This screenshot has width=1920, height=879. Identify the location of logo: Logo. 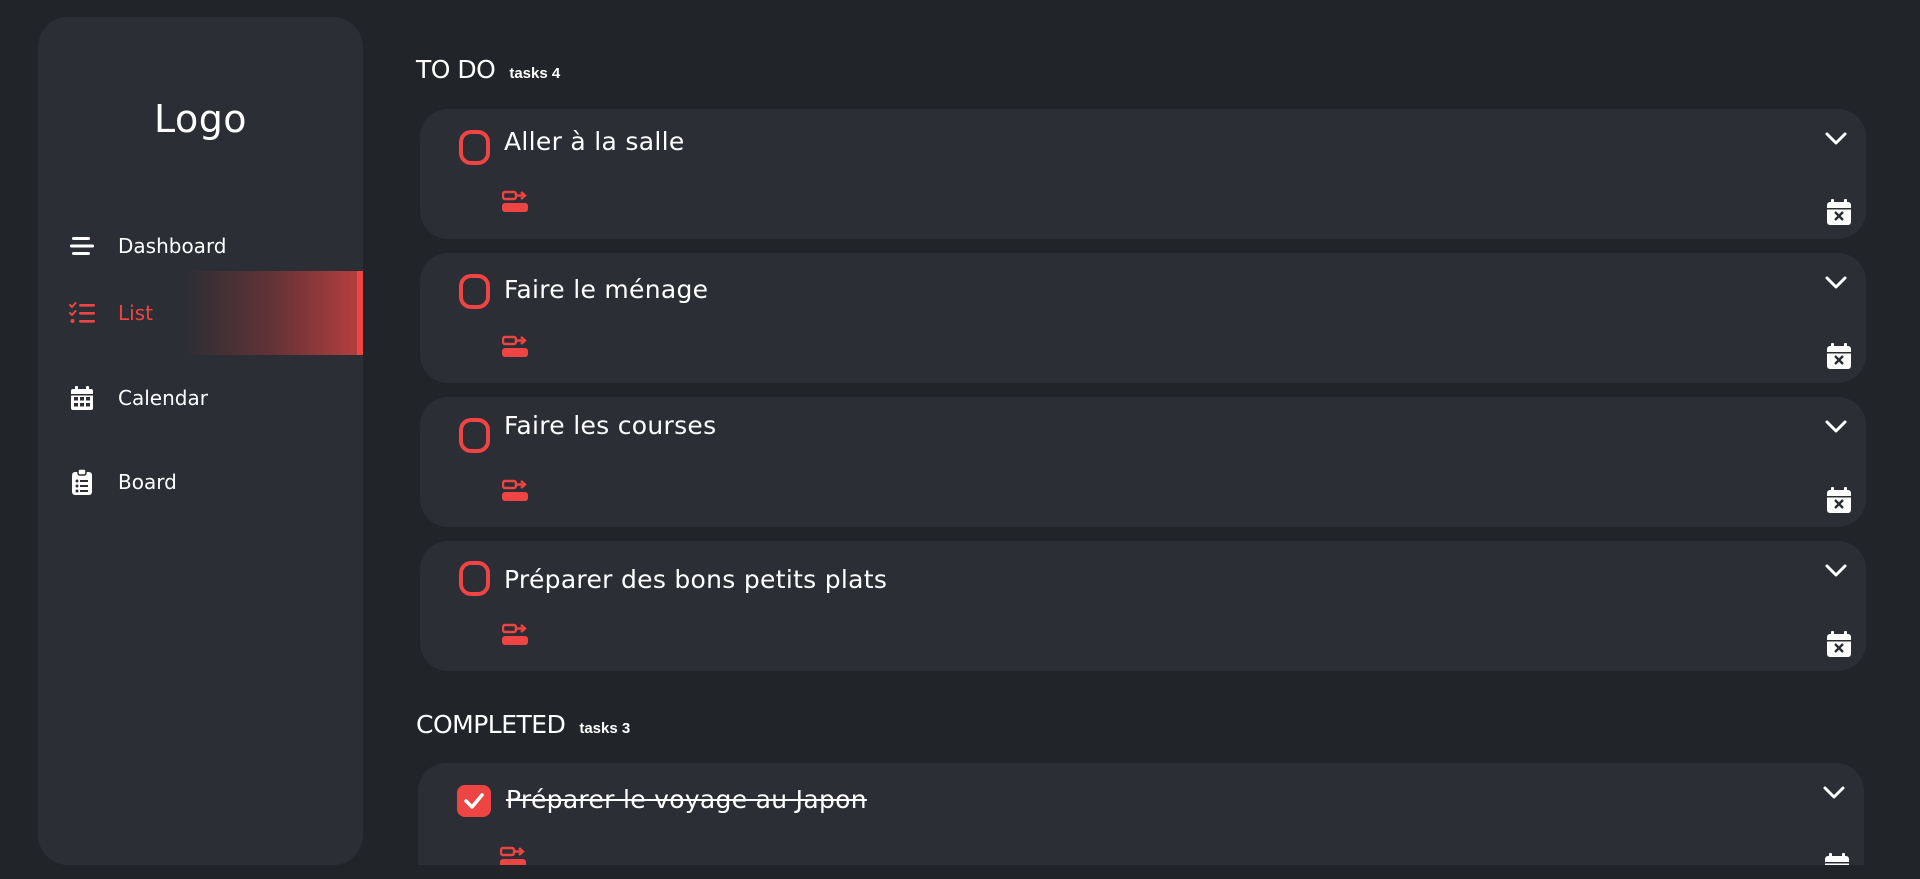
(200, 119).